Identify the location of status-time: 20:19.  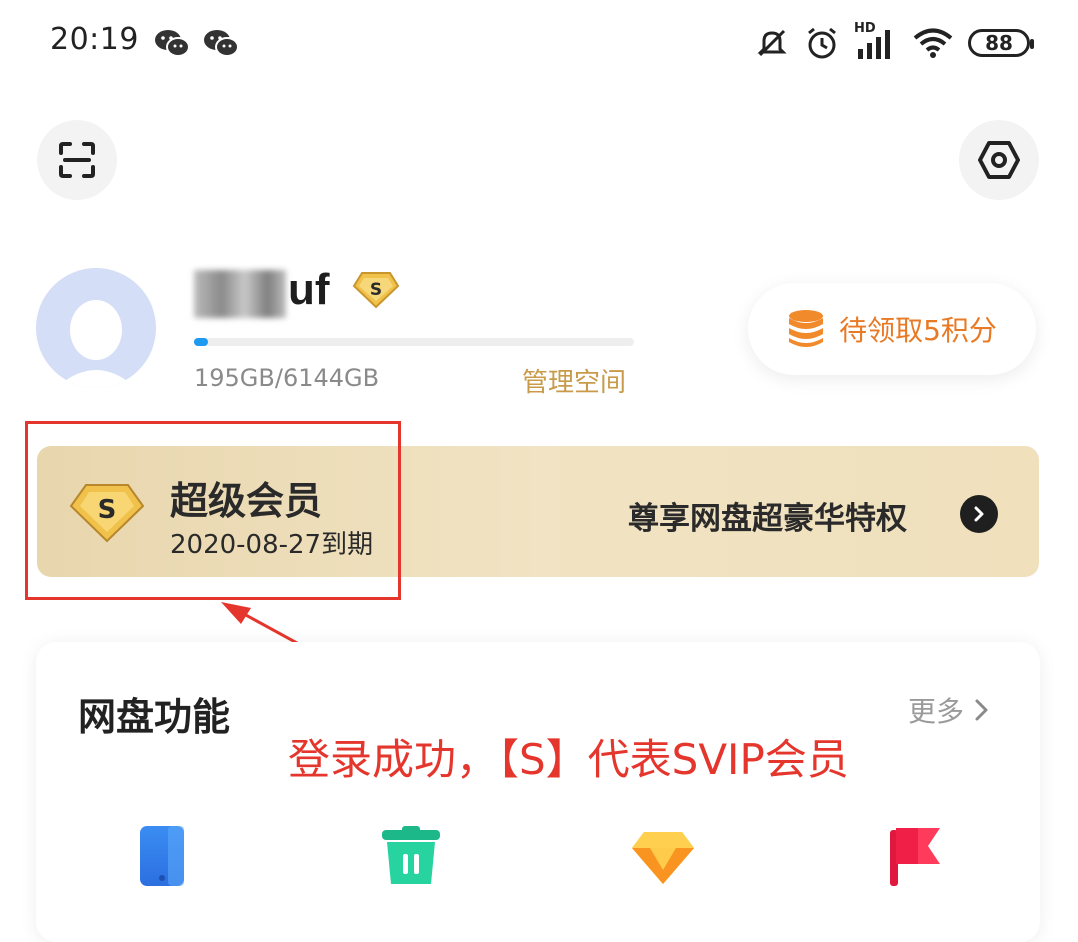
(94, 39).